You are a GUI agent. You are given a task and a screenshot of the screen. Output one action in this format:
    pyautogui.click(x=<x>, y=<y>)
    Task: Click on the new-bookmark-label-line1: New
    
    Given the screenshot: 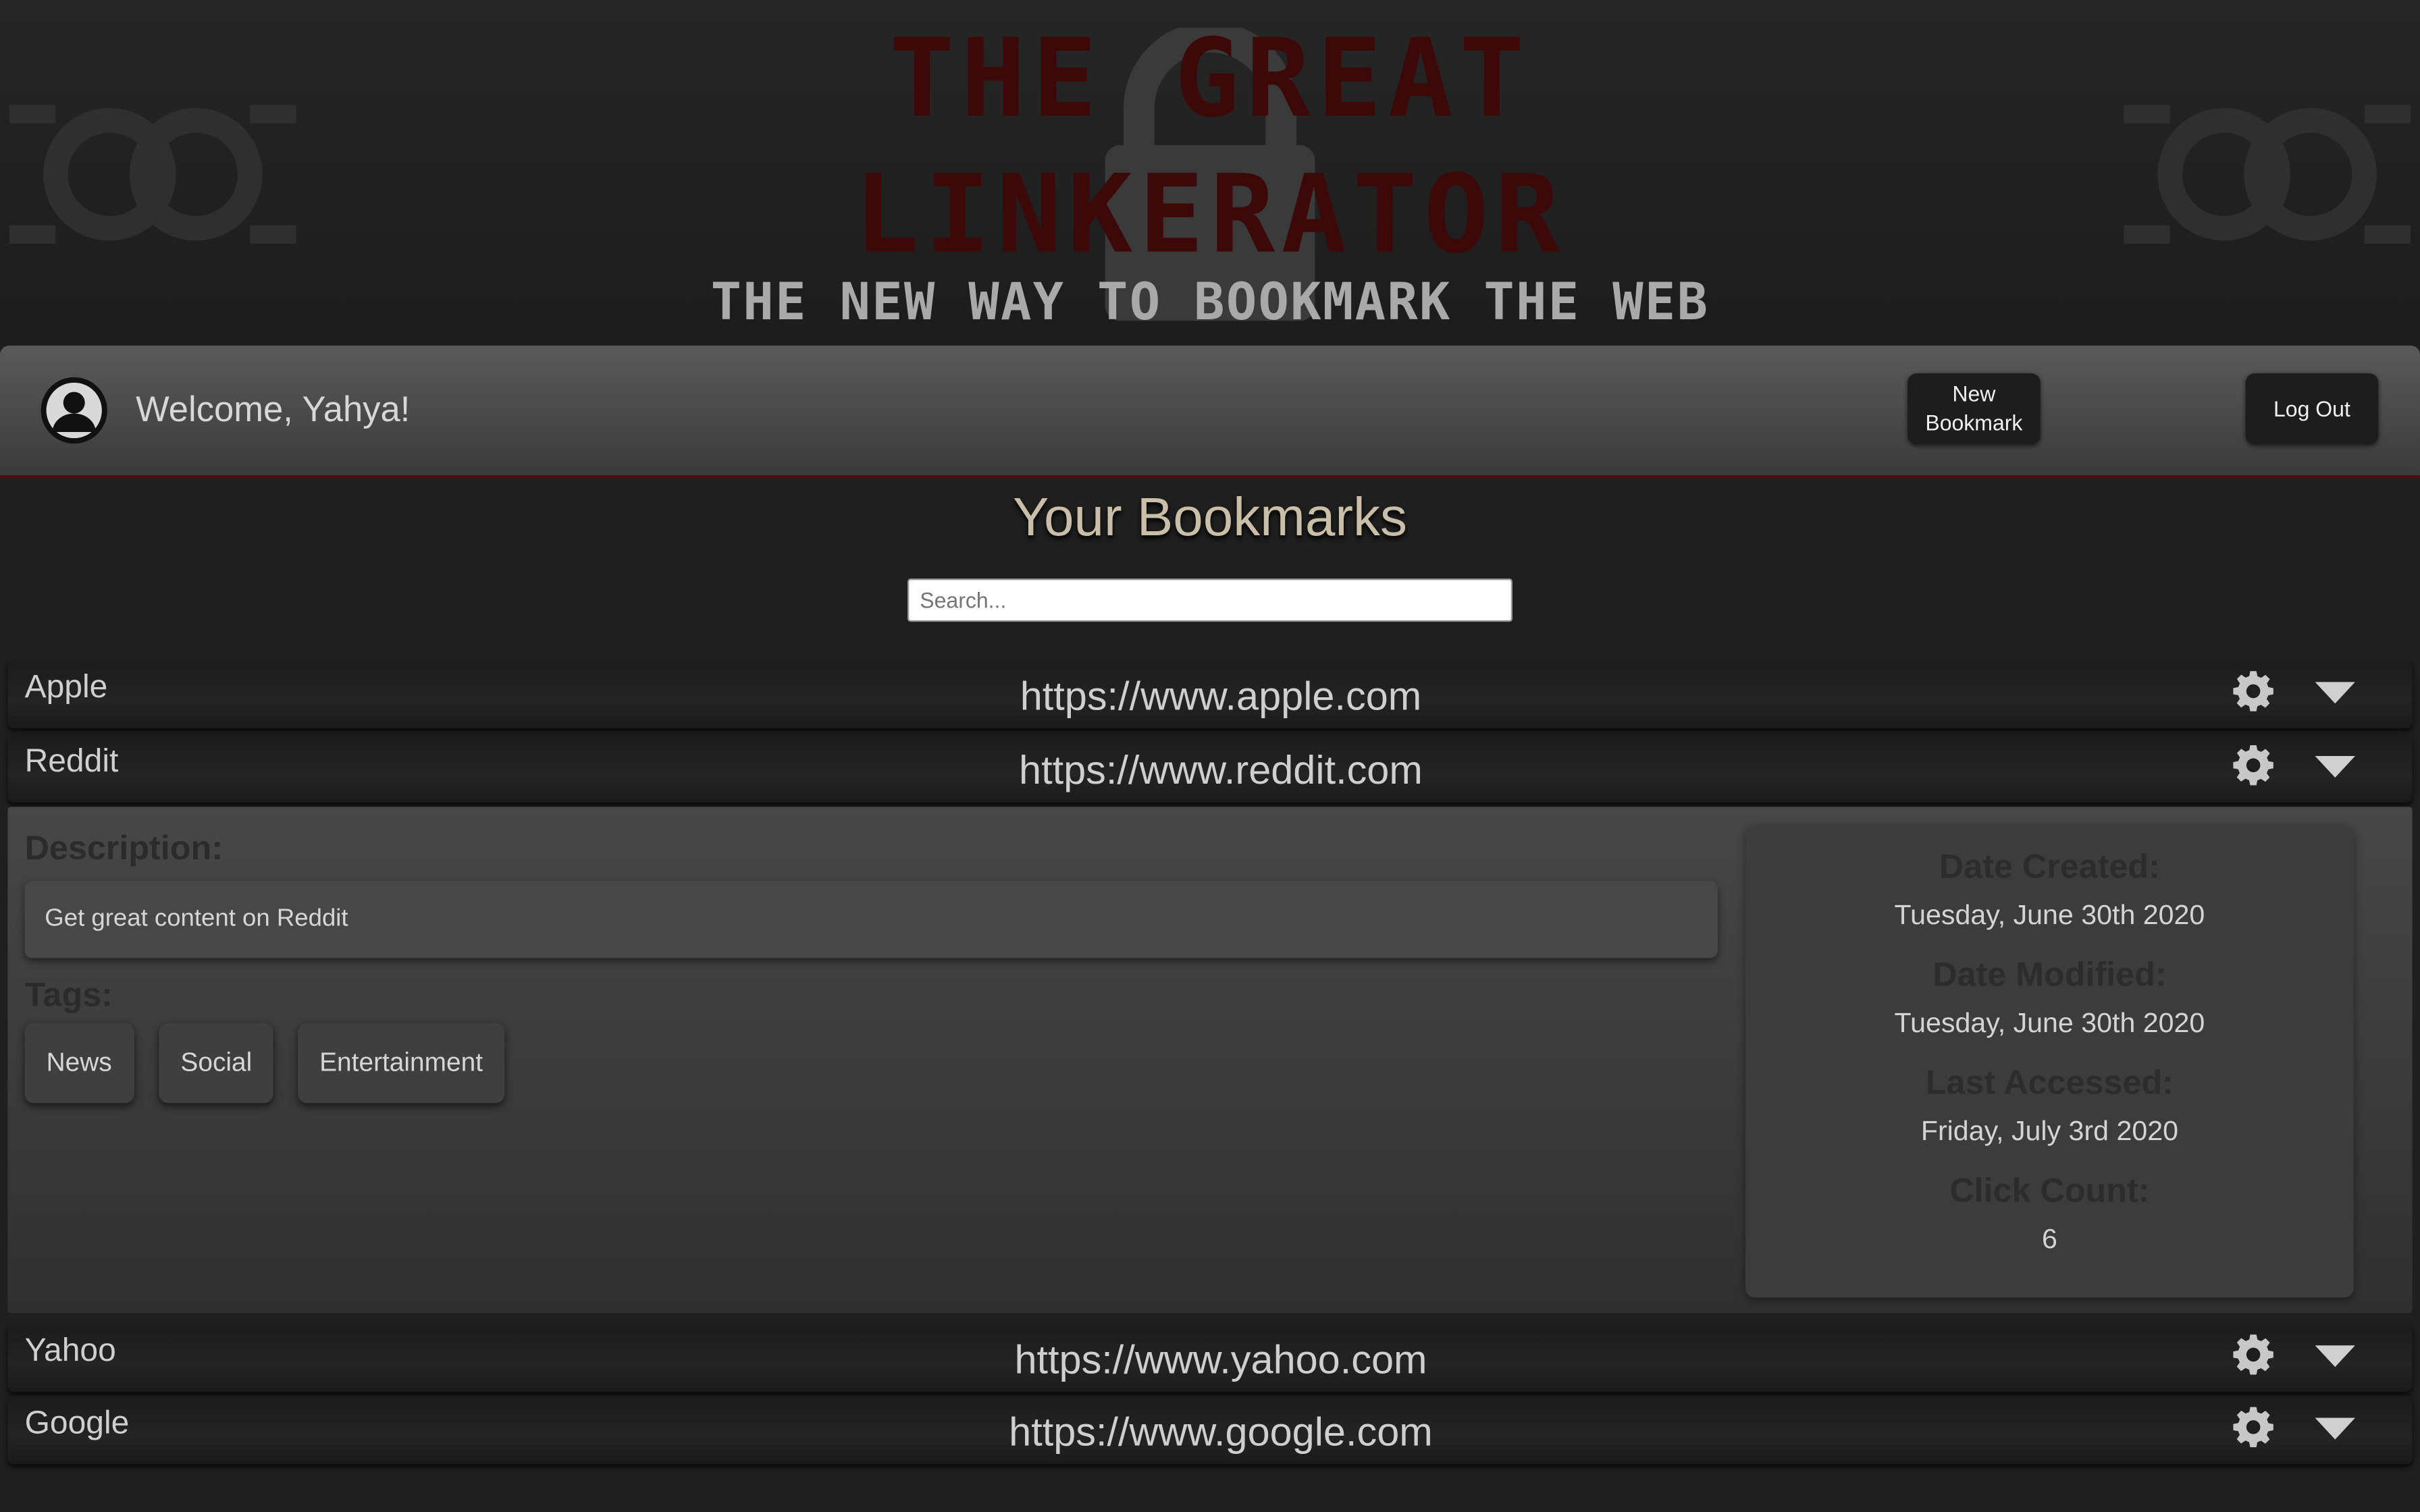 What is the action you would take?
    pyautogui.click(x=1974, y=393)
    